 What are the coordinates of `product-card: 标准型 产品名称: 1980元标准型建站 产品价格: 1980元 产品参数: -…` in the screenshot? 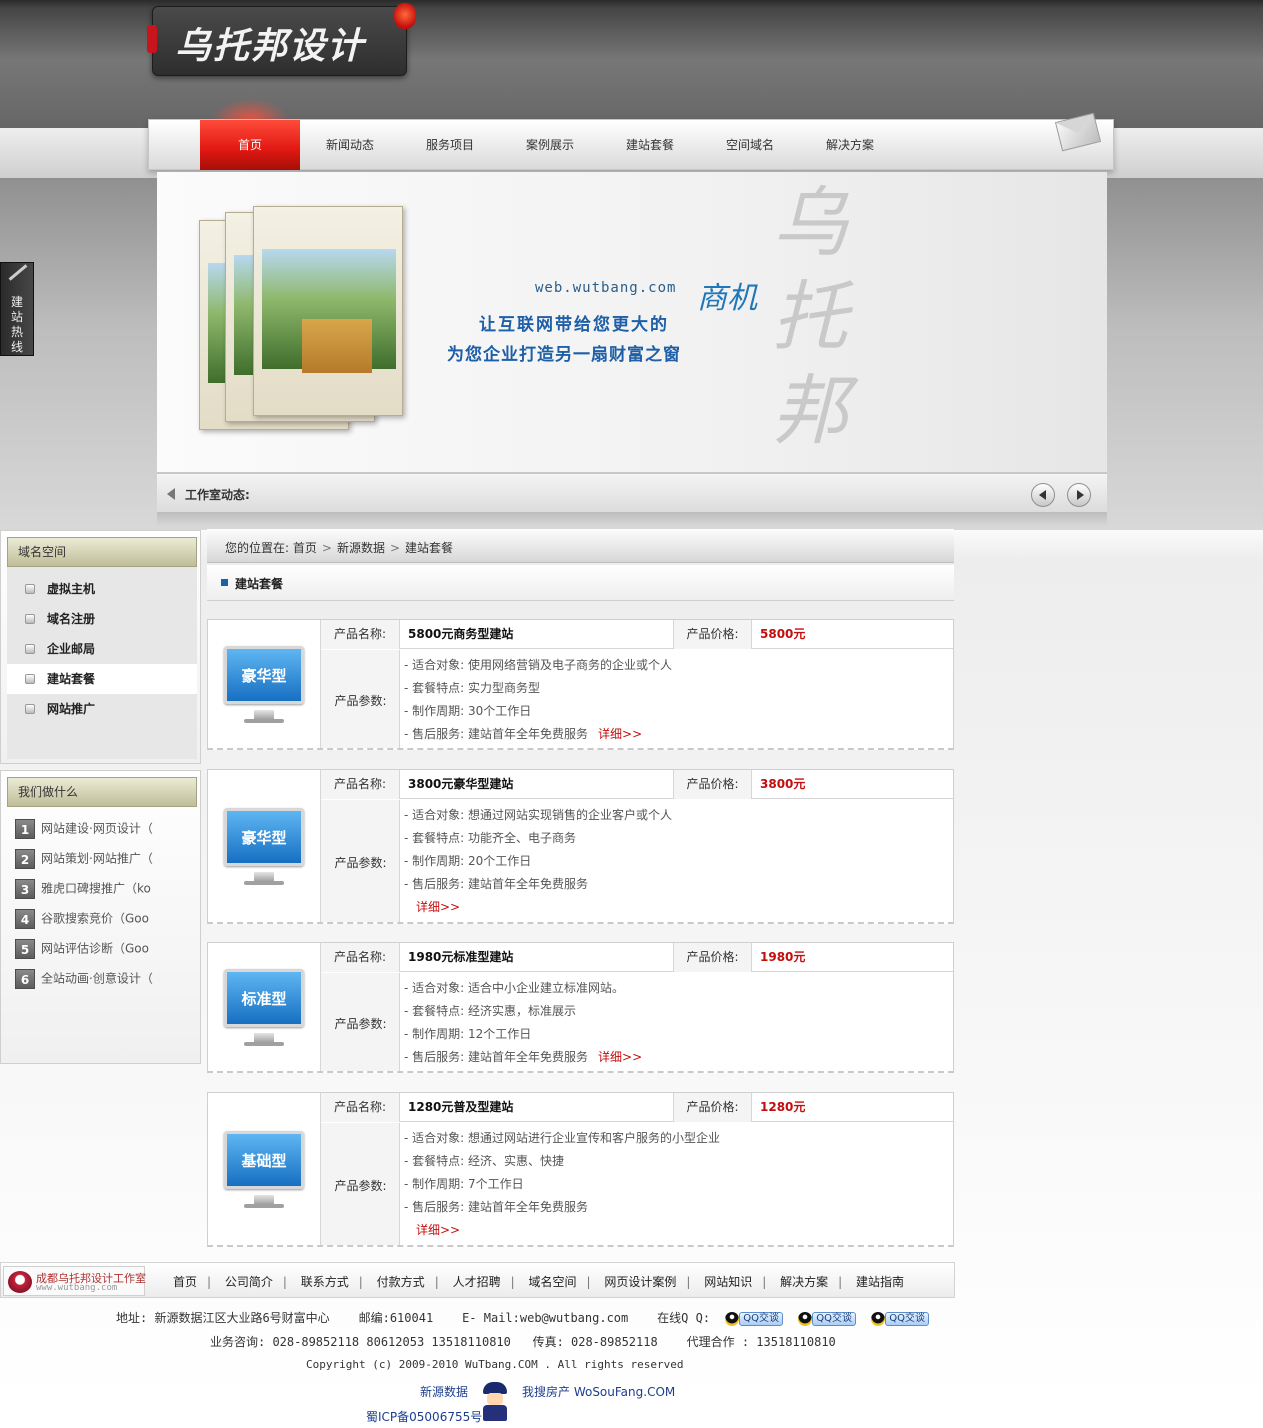 It's located at (580, 1007).